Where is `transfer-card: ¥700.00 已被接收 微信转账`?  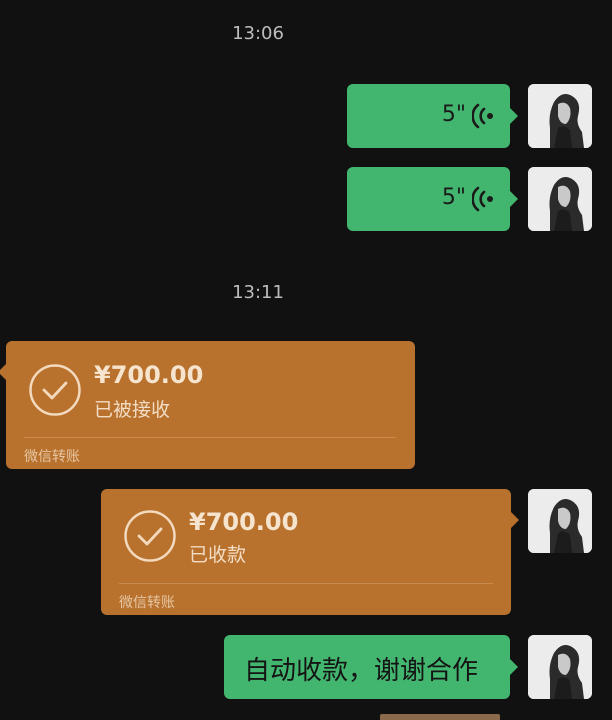
transfer-card: ¥700.00 已被接收 微信转账 is located at coordinates (210, 405).